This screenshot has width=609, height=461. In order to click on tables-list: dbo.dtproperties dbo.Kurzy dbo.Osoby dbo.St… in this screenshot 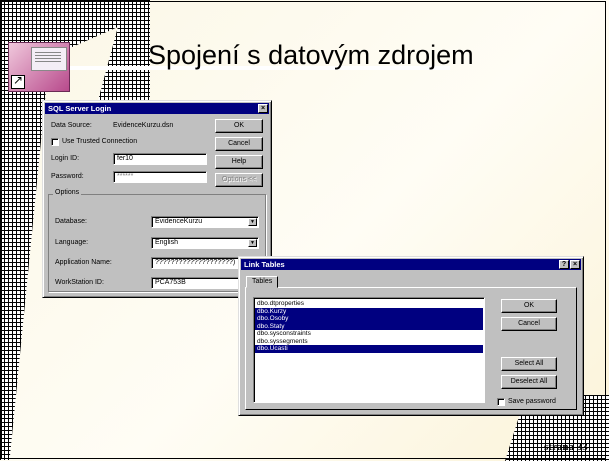, I will do `click(369, 326)`.